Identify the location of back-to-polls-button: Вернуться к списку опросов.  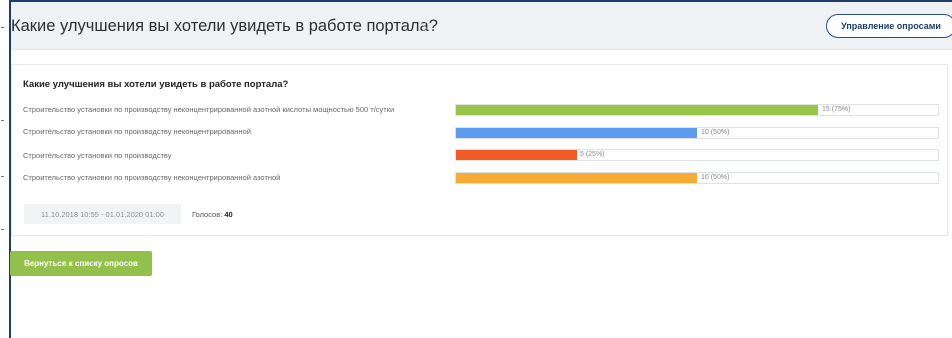
(81, 263).